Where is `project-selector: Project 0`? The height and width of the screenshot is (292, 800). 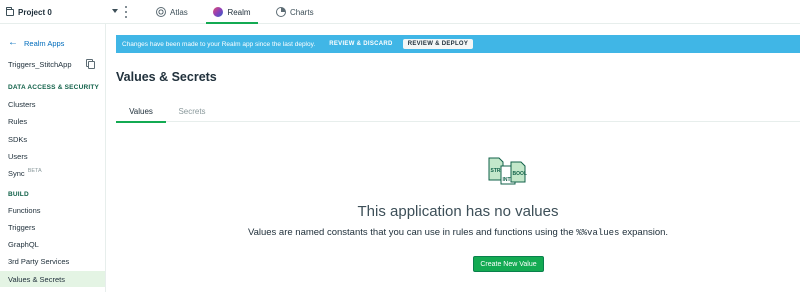
project-selector: Project 0 is located at coordinates (29, 12).